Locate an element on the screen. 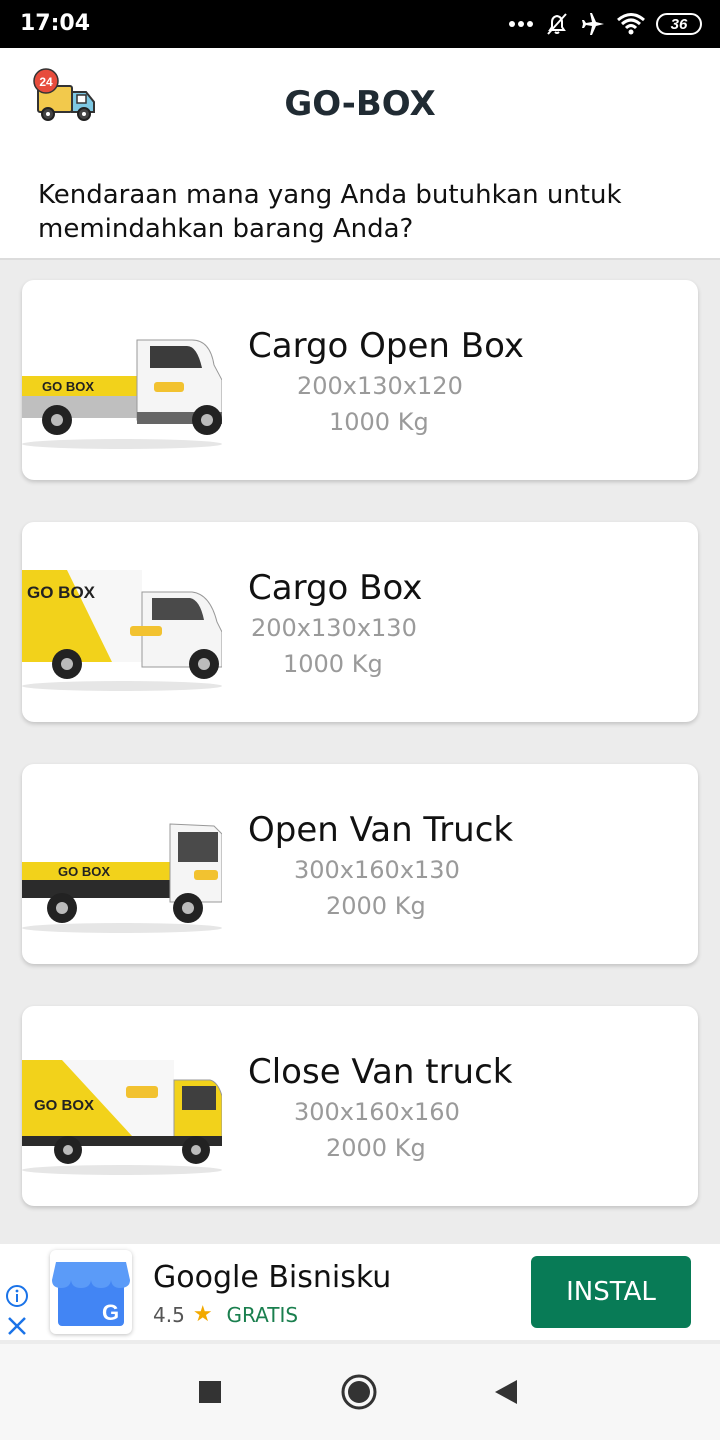 The width and height of the screenshot is (720, 1440). install-button: INSTAL is located at coordinates (611, 1292).